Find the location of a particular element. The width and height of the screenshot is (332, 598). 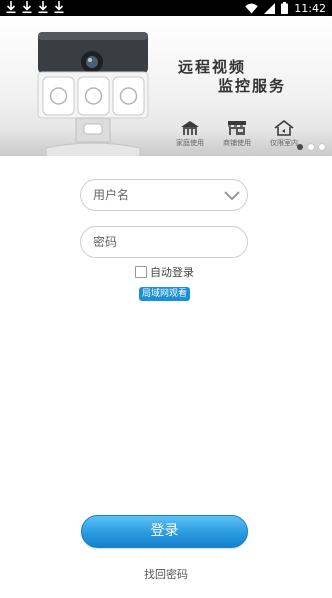

username-input is located at coordinates (158, 195).